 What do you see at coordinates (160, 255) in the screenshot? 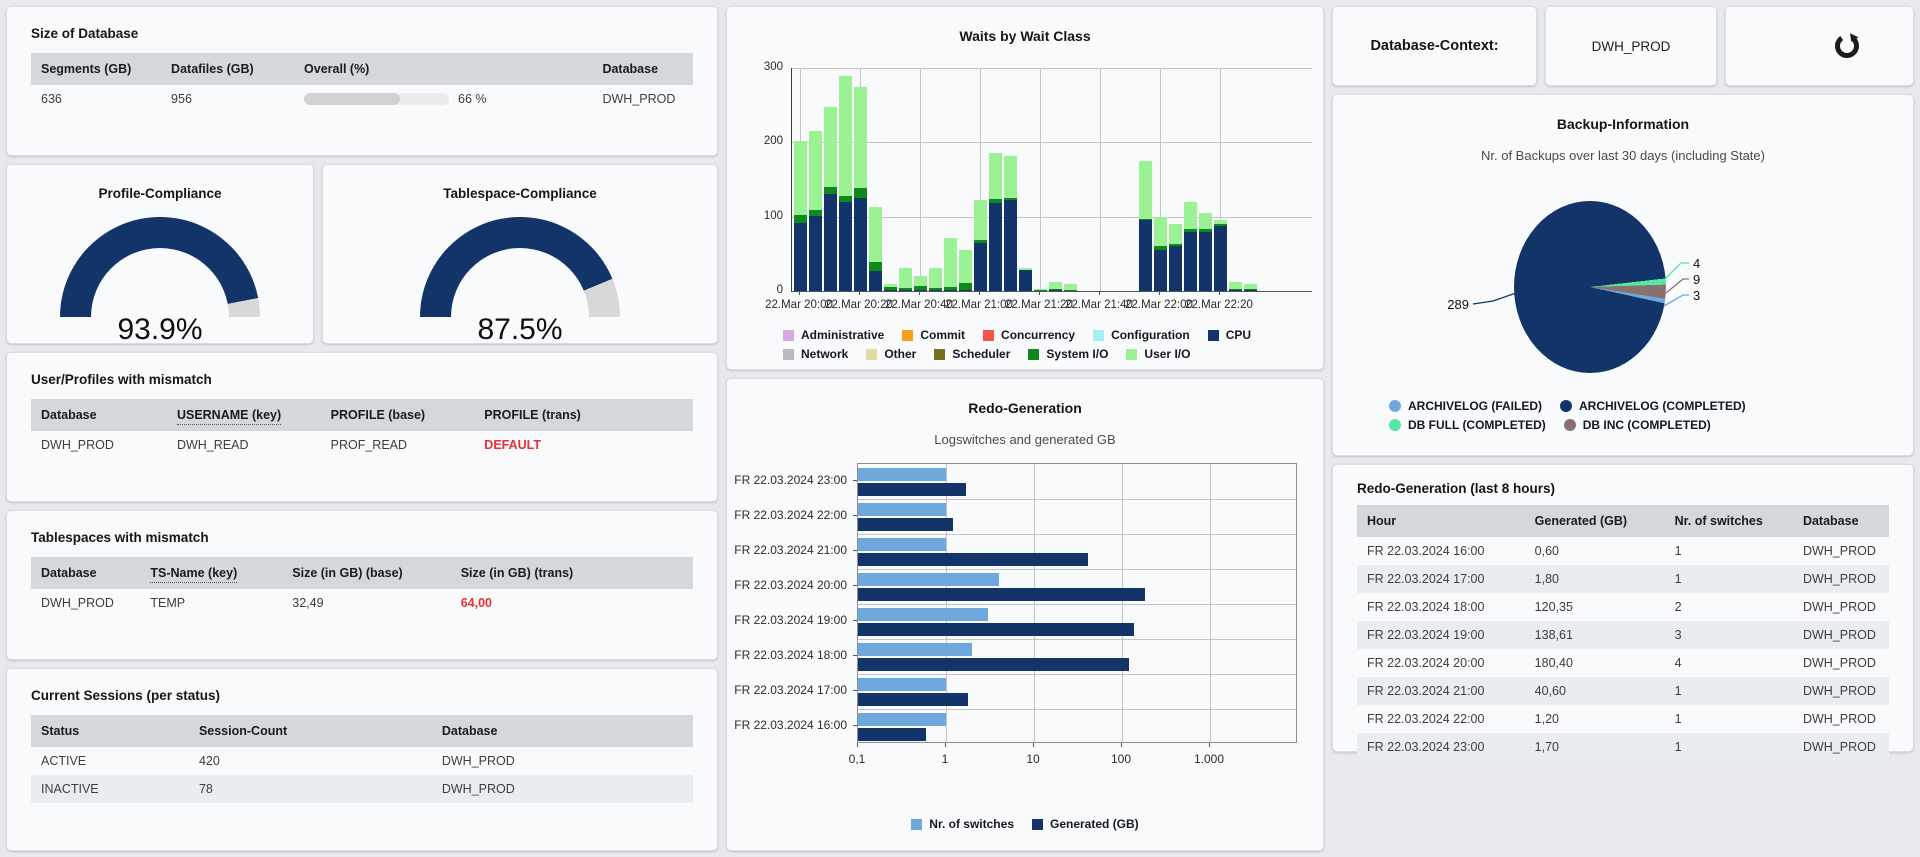
I see `panel-profile-compliance: Profile-Compliance 93.9%` at bounding box center [160, 255].